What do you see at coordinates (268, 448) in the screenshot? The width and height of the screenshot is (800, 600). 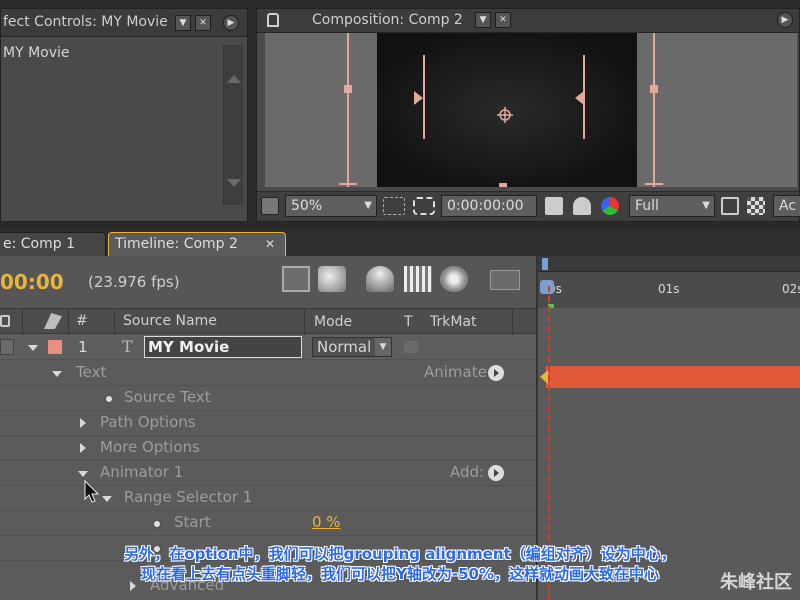 I see `property-group-more-options: More Options` at bounding box center [268, 448].